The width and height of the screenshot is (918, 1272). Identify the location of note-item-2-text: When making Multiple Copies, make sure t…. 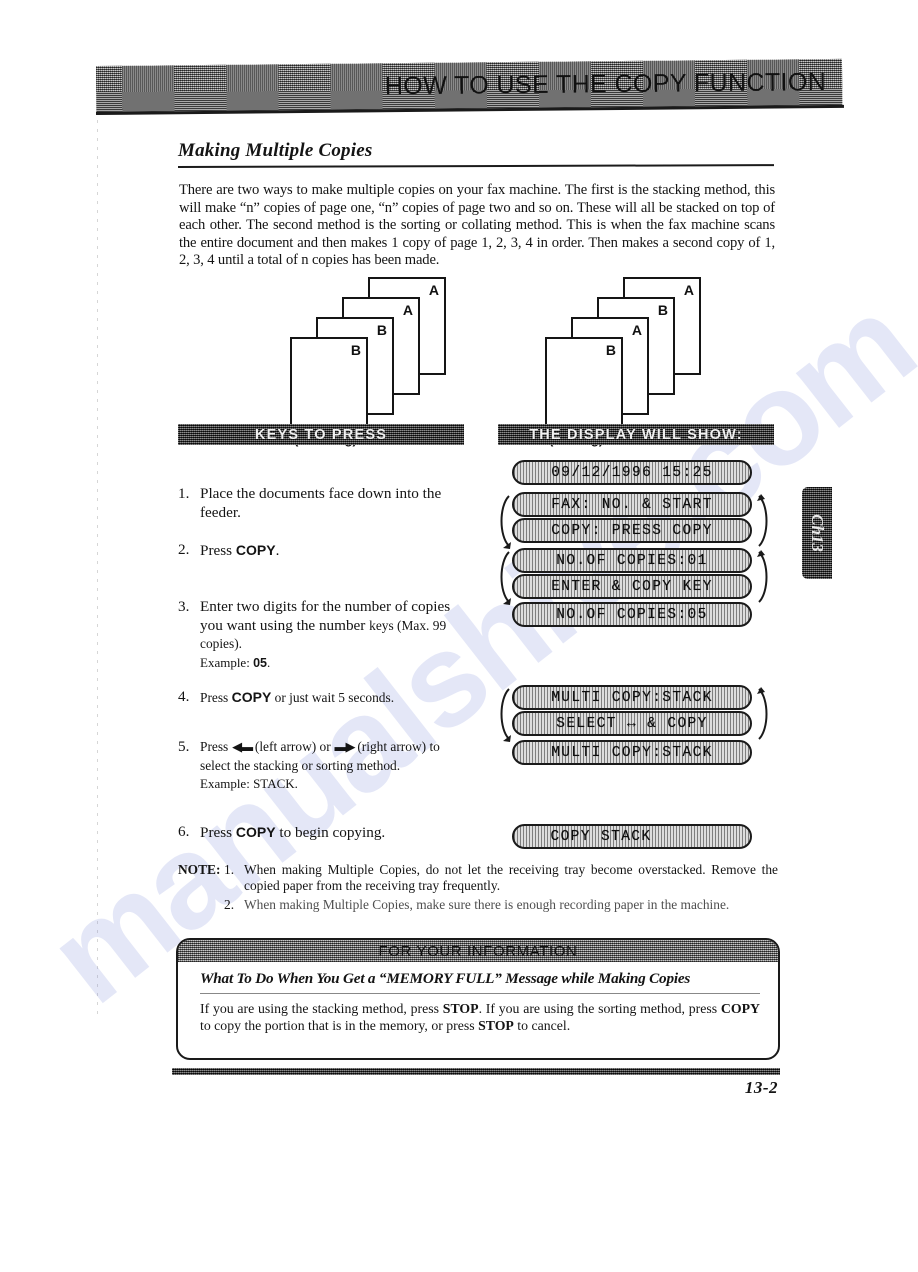
(487, 904).